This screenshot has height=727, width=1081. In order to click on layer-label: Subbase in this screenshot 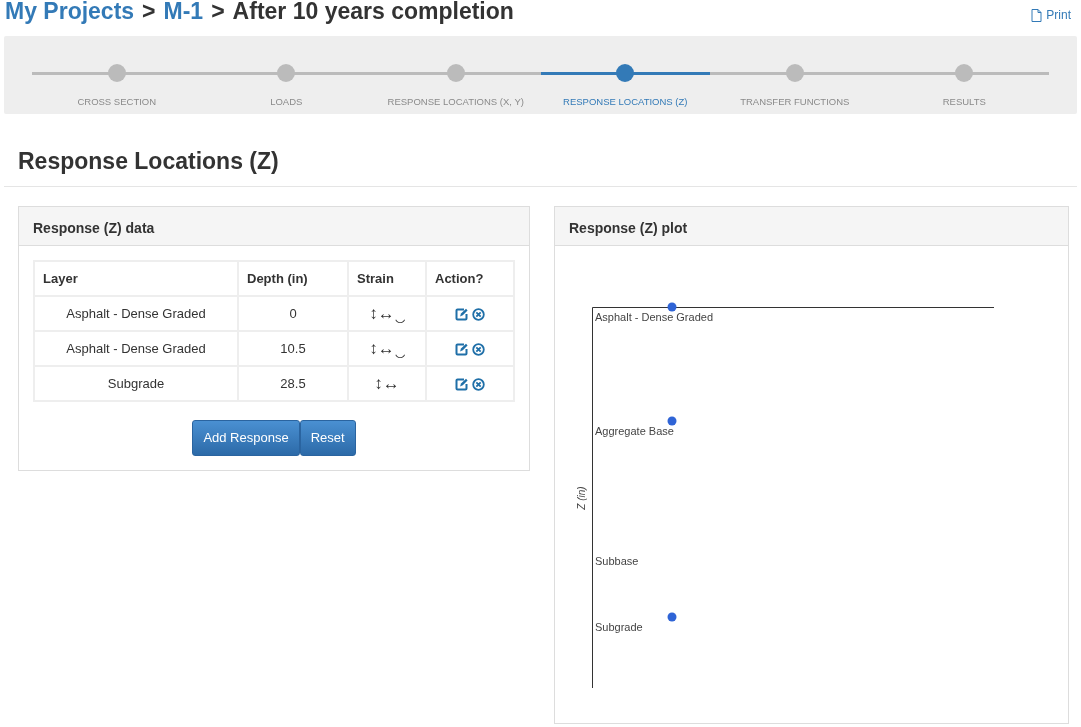, I will do `click(617, 561)`.